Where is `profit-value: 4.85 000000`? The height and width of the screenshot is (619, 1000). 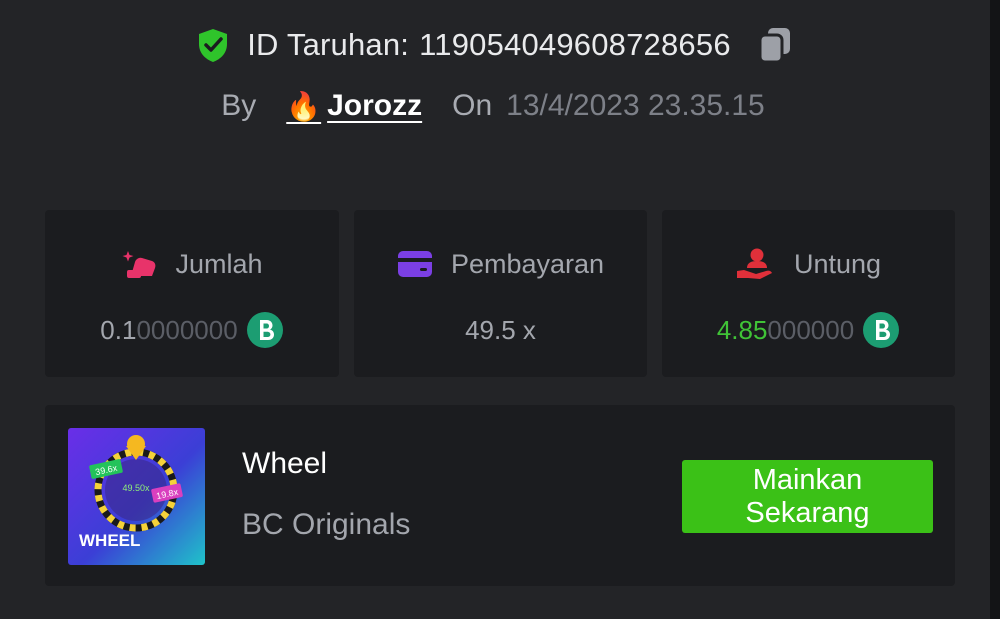 profit-value: 4.85 000000 is located at coordinates (808, 330).